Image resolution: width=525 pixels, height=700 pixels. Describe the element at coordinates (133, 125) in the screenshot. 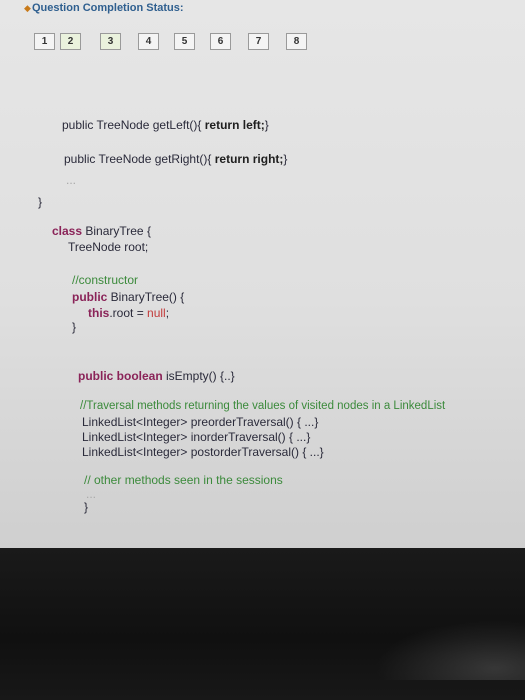

I see `getleft-signature: public TreeNode getLeft(){` at that location.